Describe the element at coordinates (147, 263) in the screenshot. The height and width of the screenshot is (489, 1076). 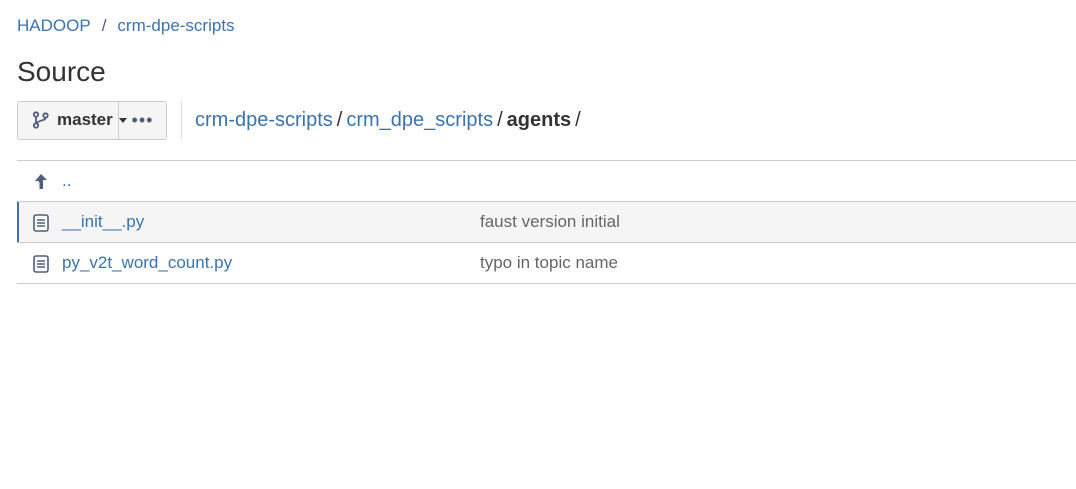
I see `file-name-link: py_v2t_word_count.py` at that location.